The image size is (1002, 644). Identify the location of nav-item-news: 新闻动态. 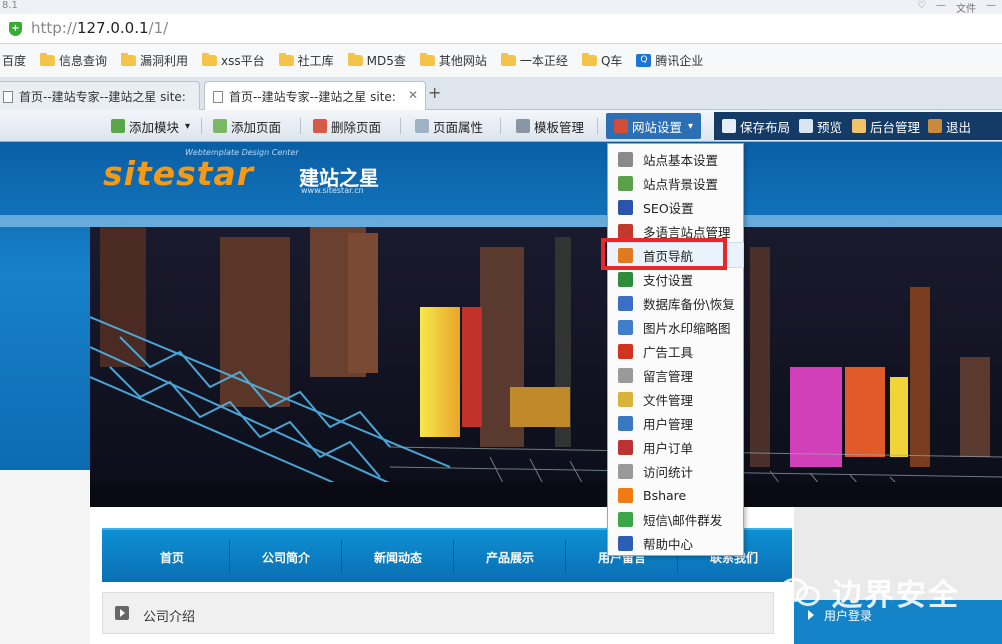
(398, 557).